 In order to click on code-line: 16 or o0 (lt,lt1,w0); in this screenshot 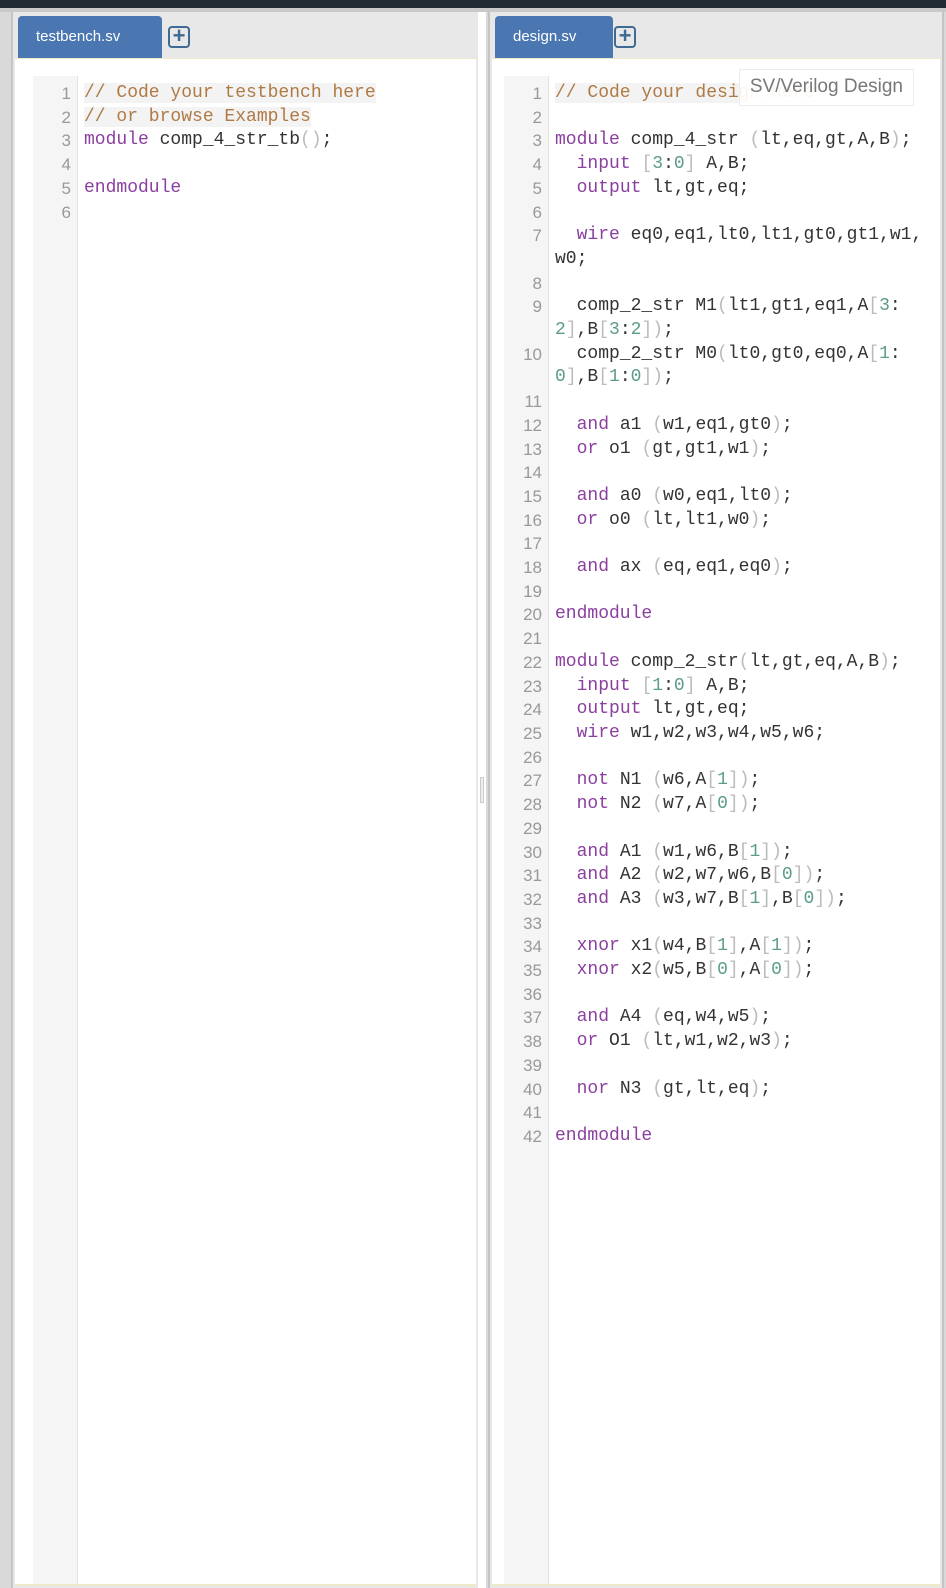, I will do `click(718, 521)`.